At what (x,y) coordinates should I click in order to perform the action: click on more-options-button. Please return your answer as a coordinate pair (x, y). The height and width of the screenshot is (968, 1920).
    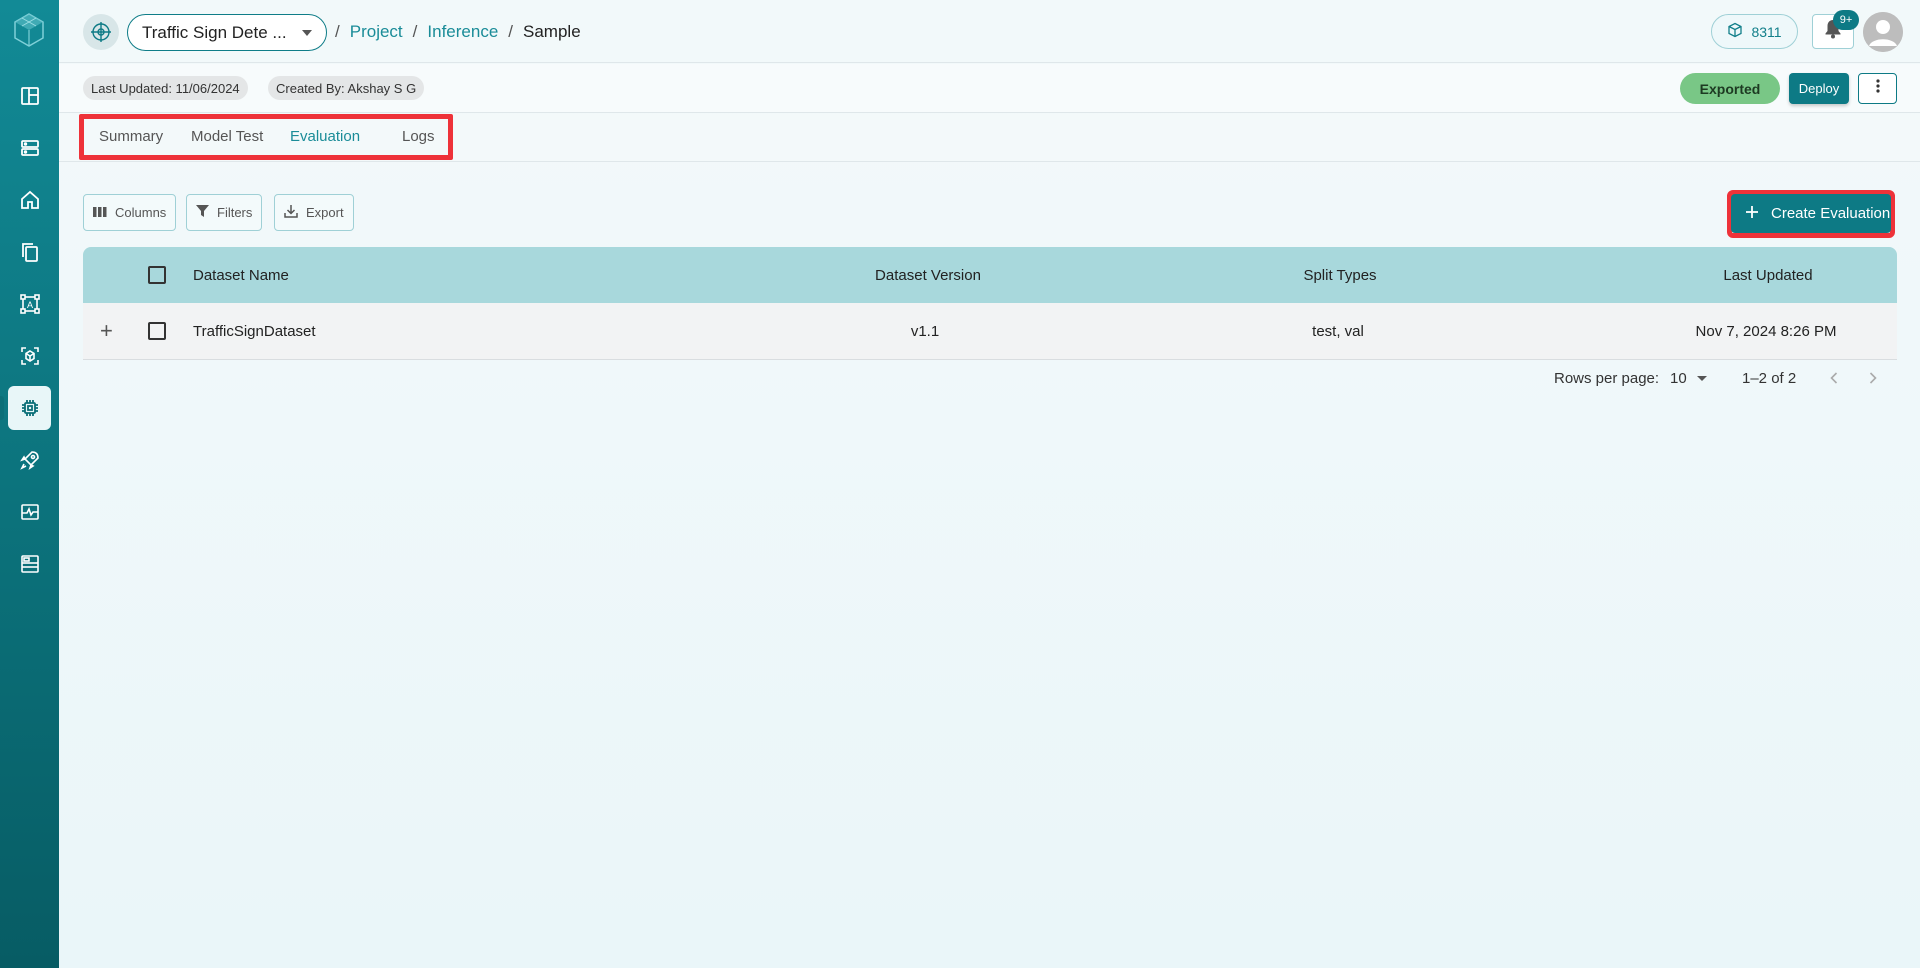
    Looking at the image, I should click on (1877, 88).